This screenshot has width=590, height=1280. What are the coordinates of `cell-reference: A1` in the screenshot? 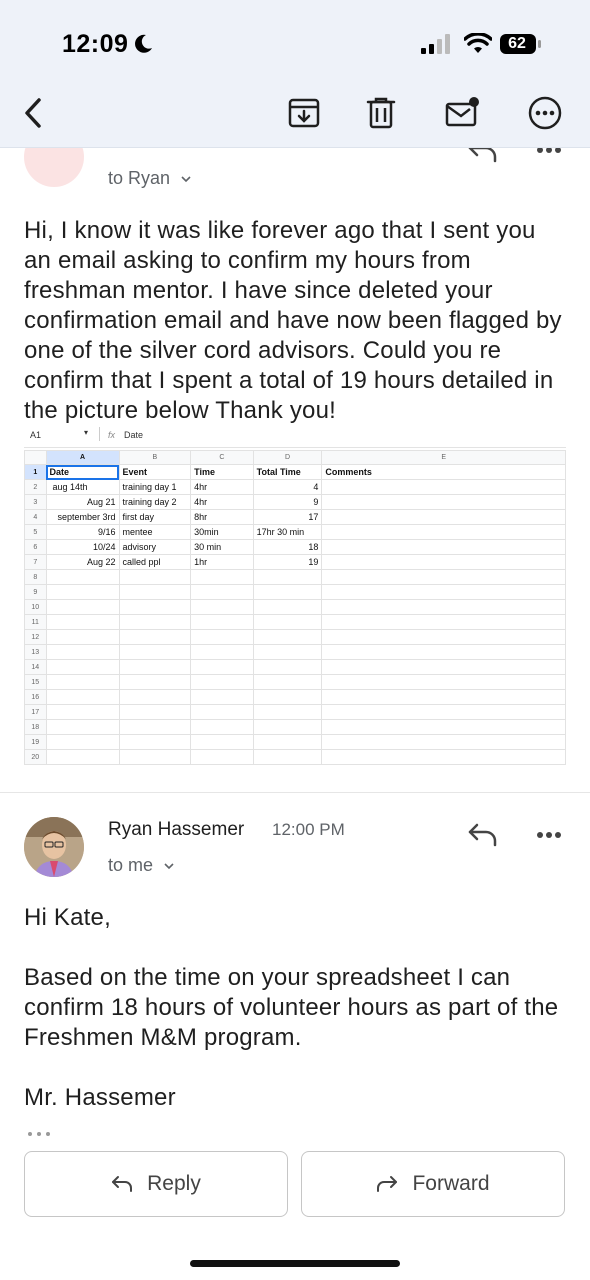 It's located at (36, 435).